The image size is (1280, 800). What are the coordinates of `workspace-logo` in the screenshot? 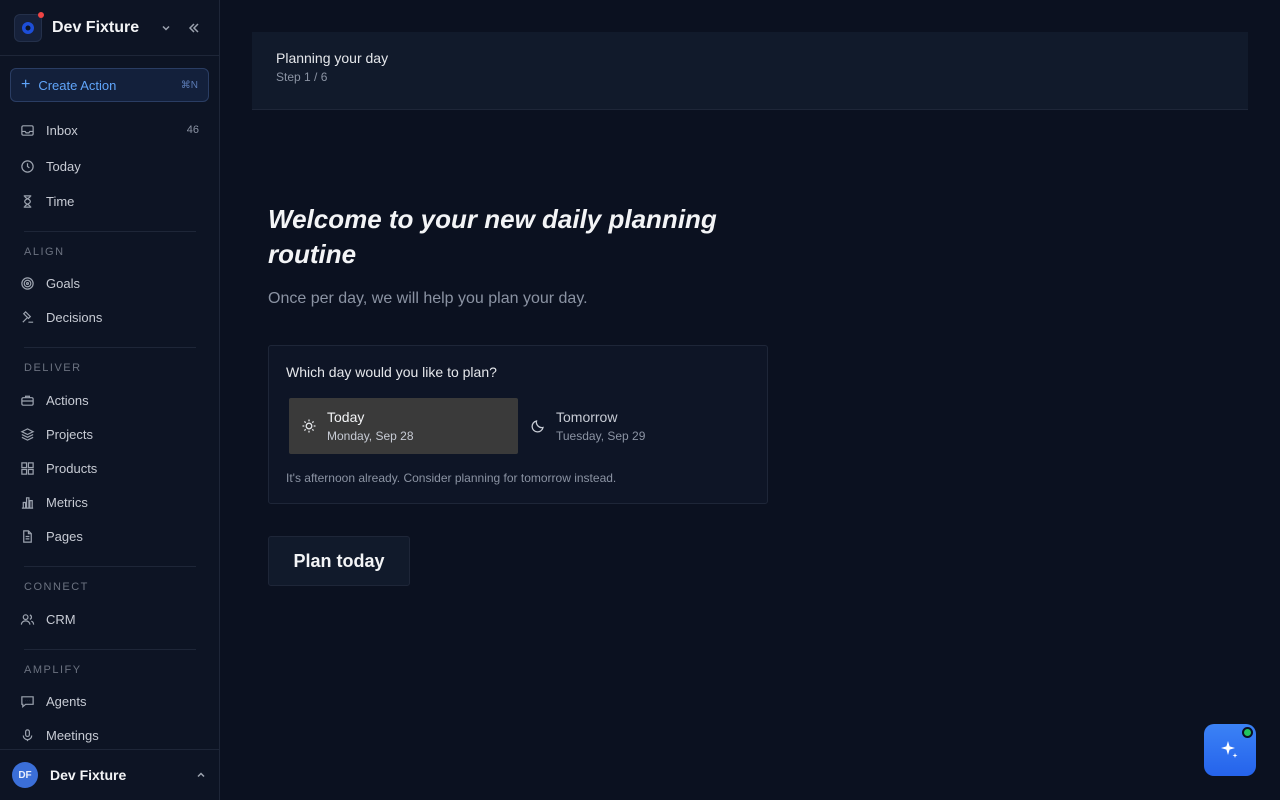 It's located at (29, 26).